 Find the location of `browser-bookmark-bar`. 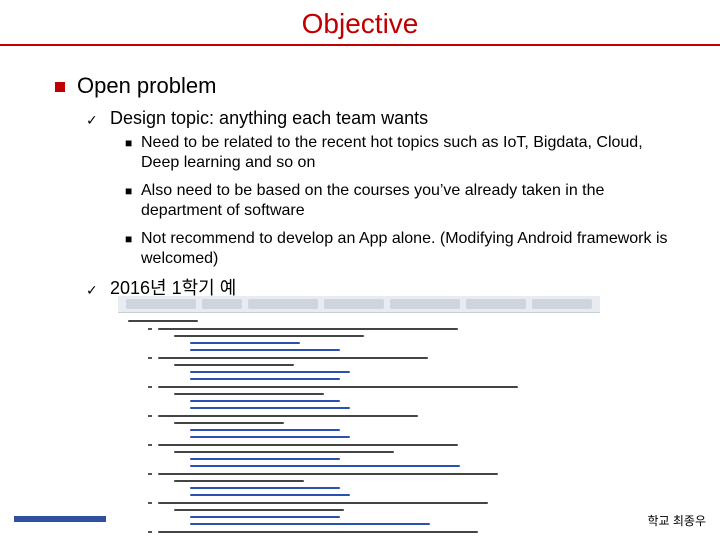

browser-bookmark-bar is located at coordinates (359, 304).